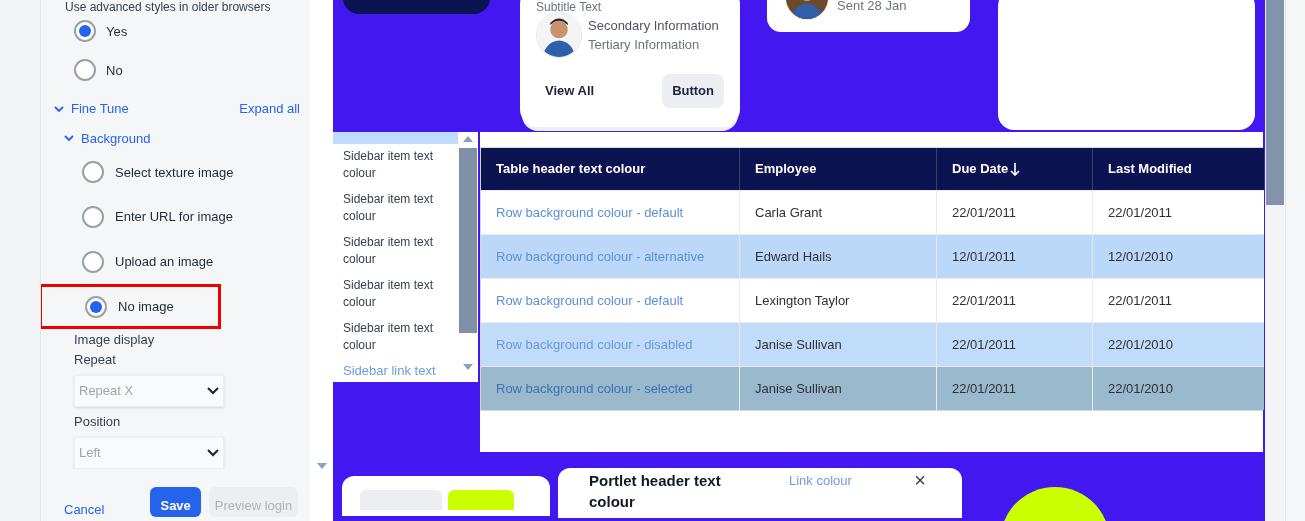 This screenshot has height=521, width=1305. What do you see at coordinates (610, 169) in the screenshot?
I see `column-header: Table header text colour` at bounding box center [610, 169].